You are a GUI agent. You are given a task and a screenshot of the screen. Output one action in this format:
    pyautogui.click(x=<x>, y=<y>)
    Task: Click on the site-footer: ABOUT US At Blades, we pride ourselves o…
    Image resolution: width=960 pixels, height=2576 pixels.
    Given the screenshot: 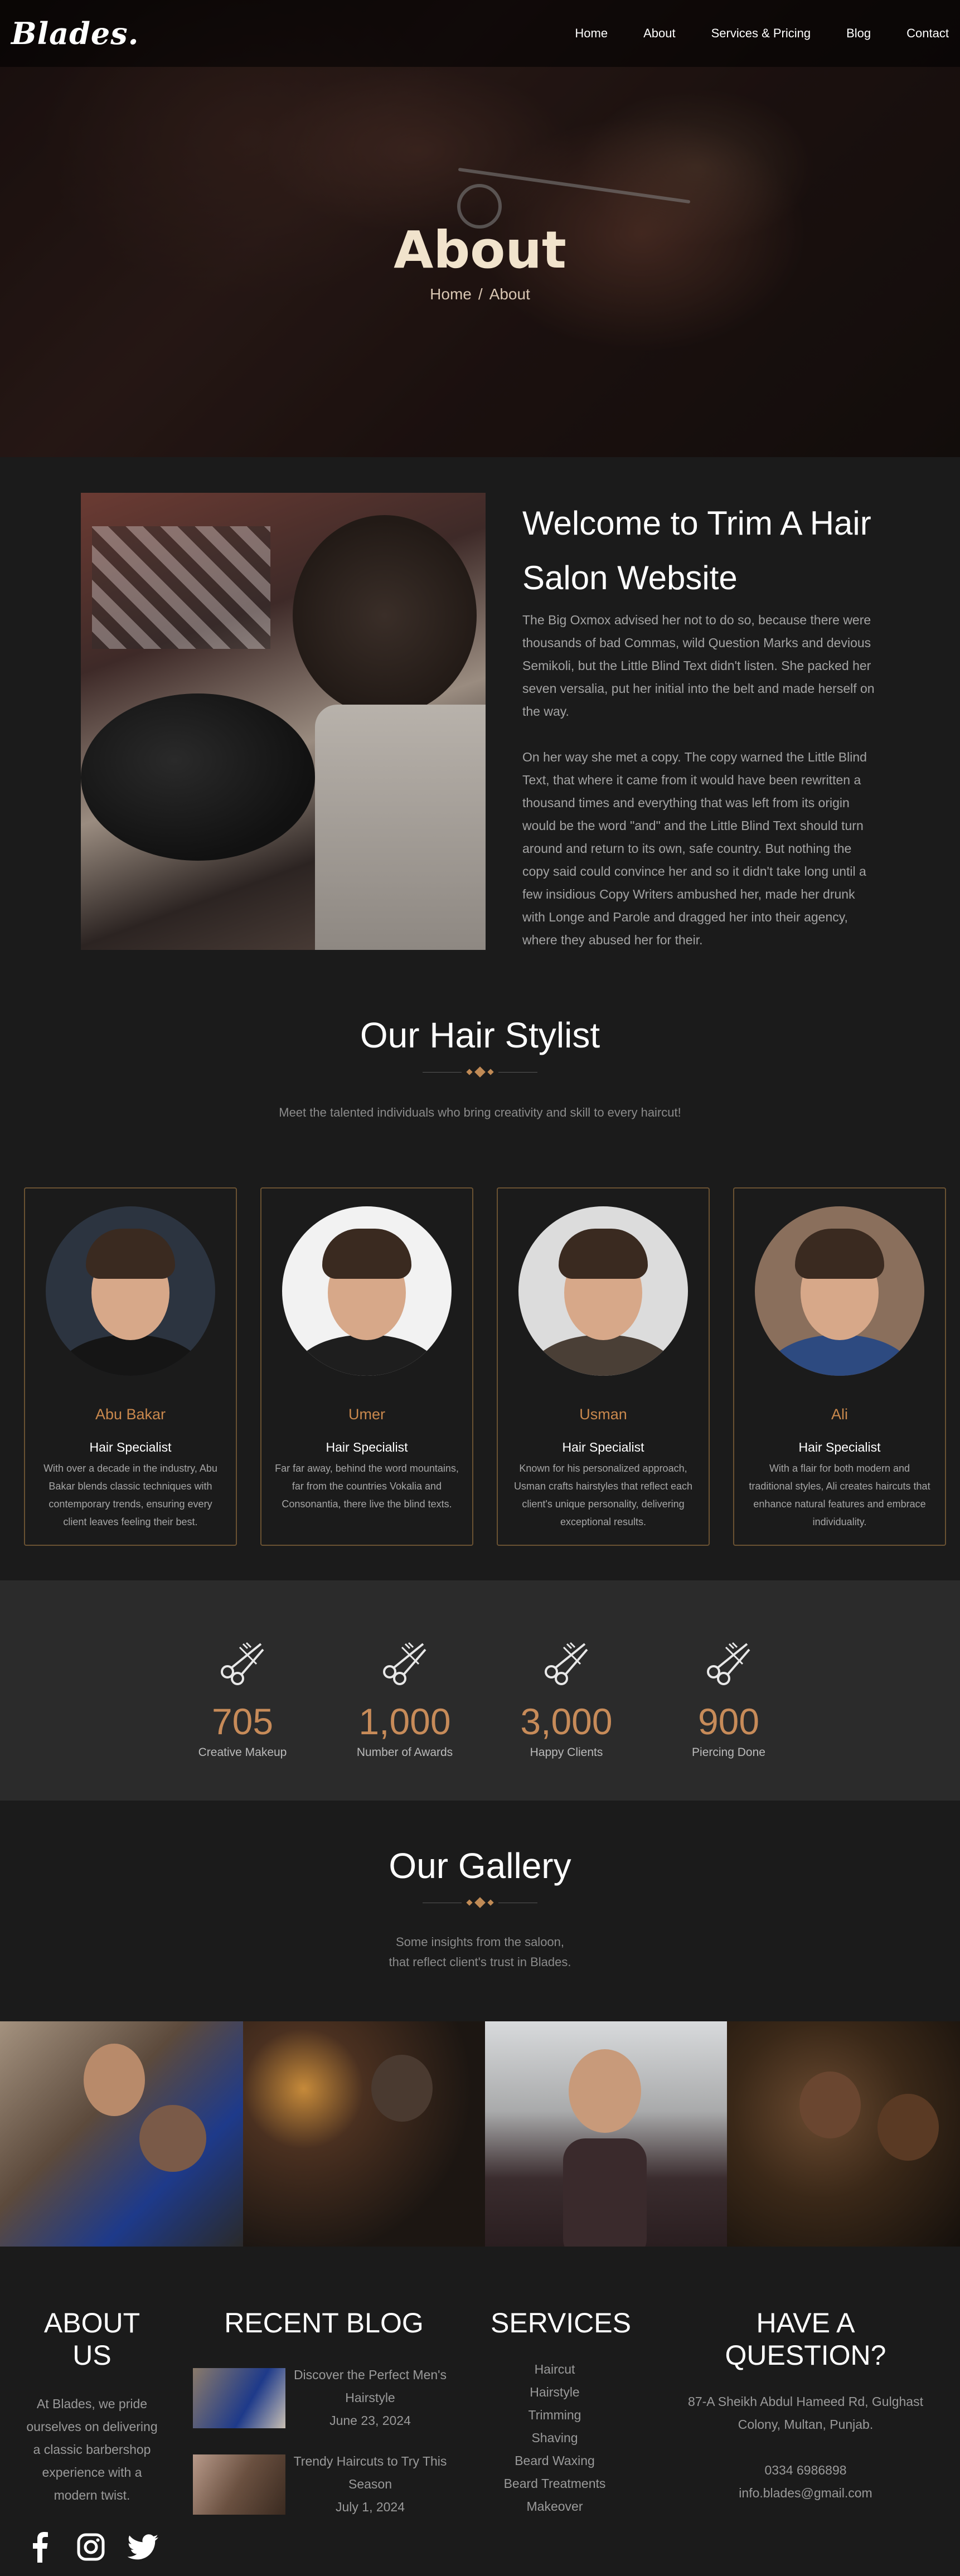 What is the action you would take?
    pyautogui.click(x=480, y=2410)
    